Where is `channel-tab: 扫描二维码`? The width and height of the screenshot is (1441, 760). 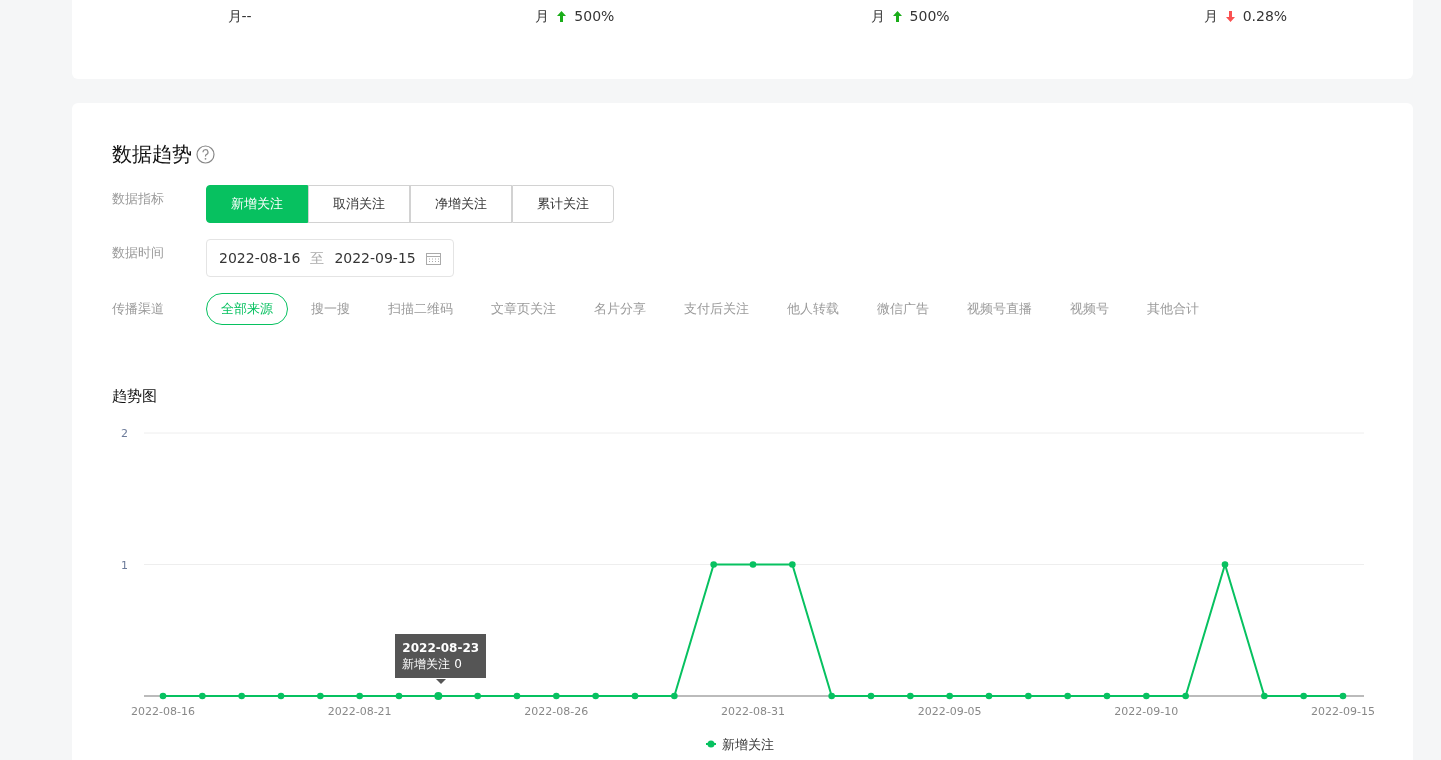
channel-tab: 扫描二维码 is located at coordinates (420, 309).